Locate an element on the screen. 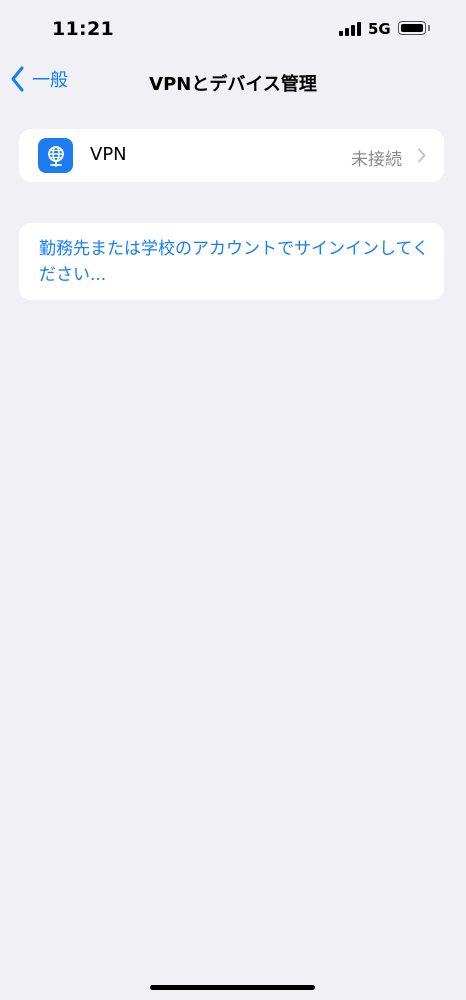 The width and height of the screenshot is (466, 1000). vpn-row: VPN 未接続 is located at coordinates (231, 155).